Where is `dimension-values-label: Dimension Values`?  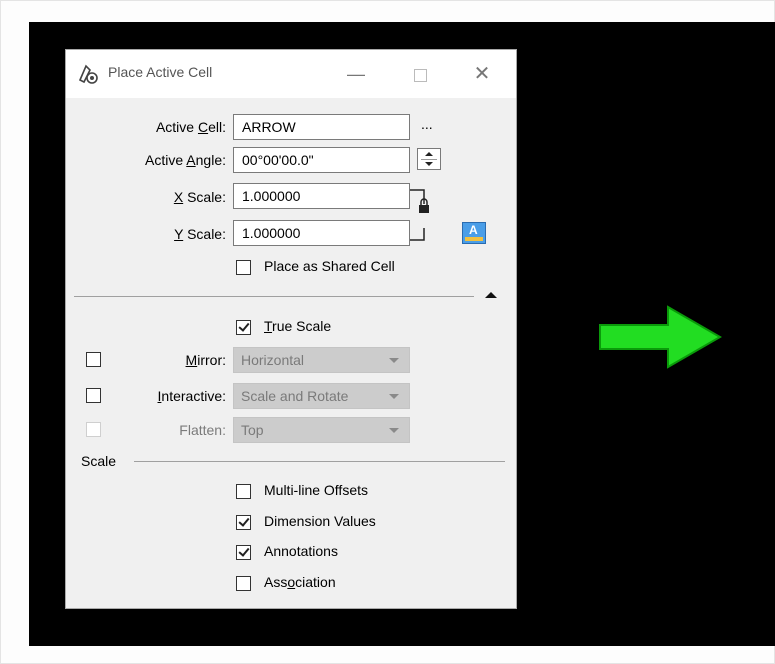 dimension-values-label: Dimension Values is located at coordinates (320, 521).